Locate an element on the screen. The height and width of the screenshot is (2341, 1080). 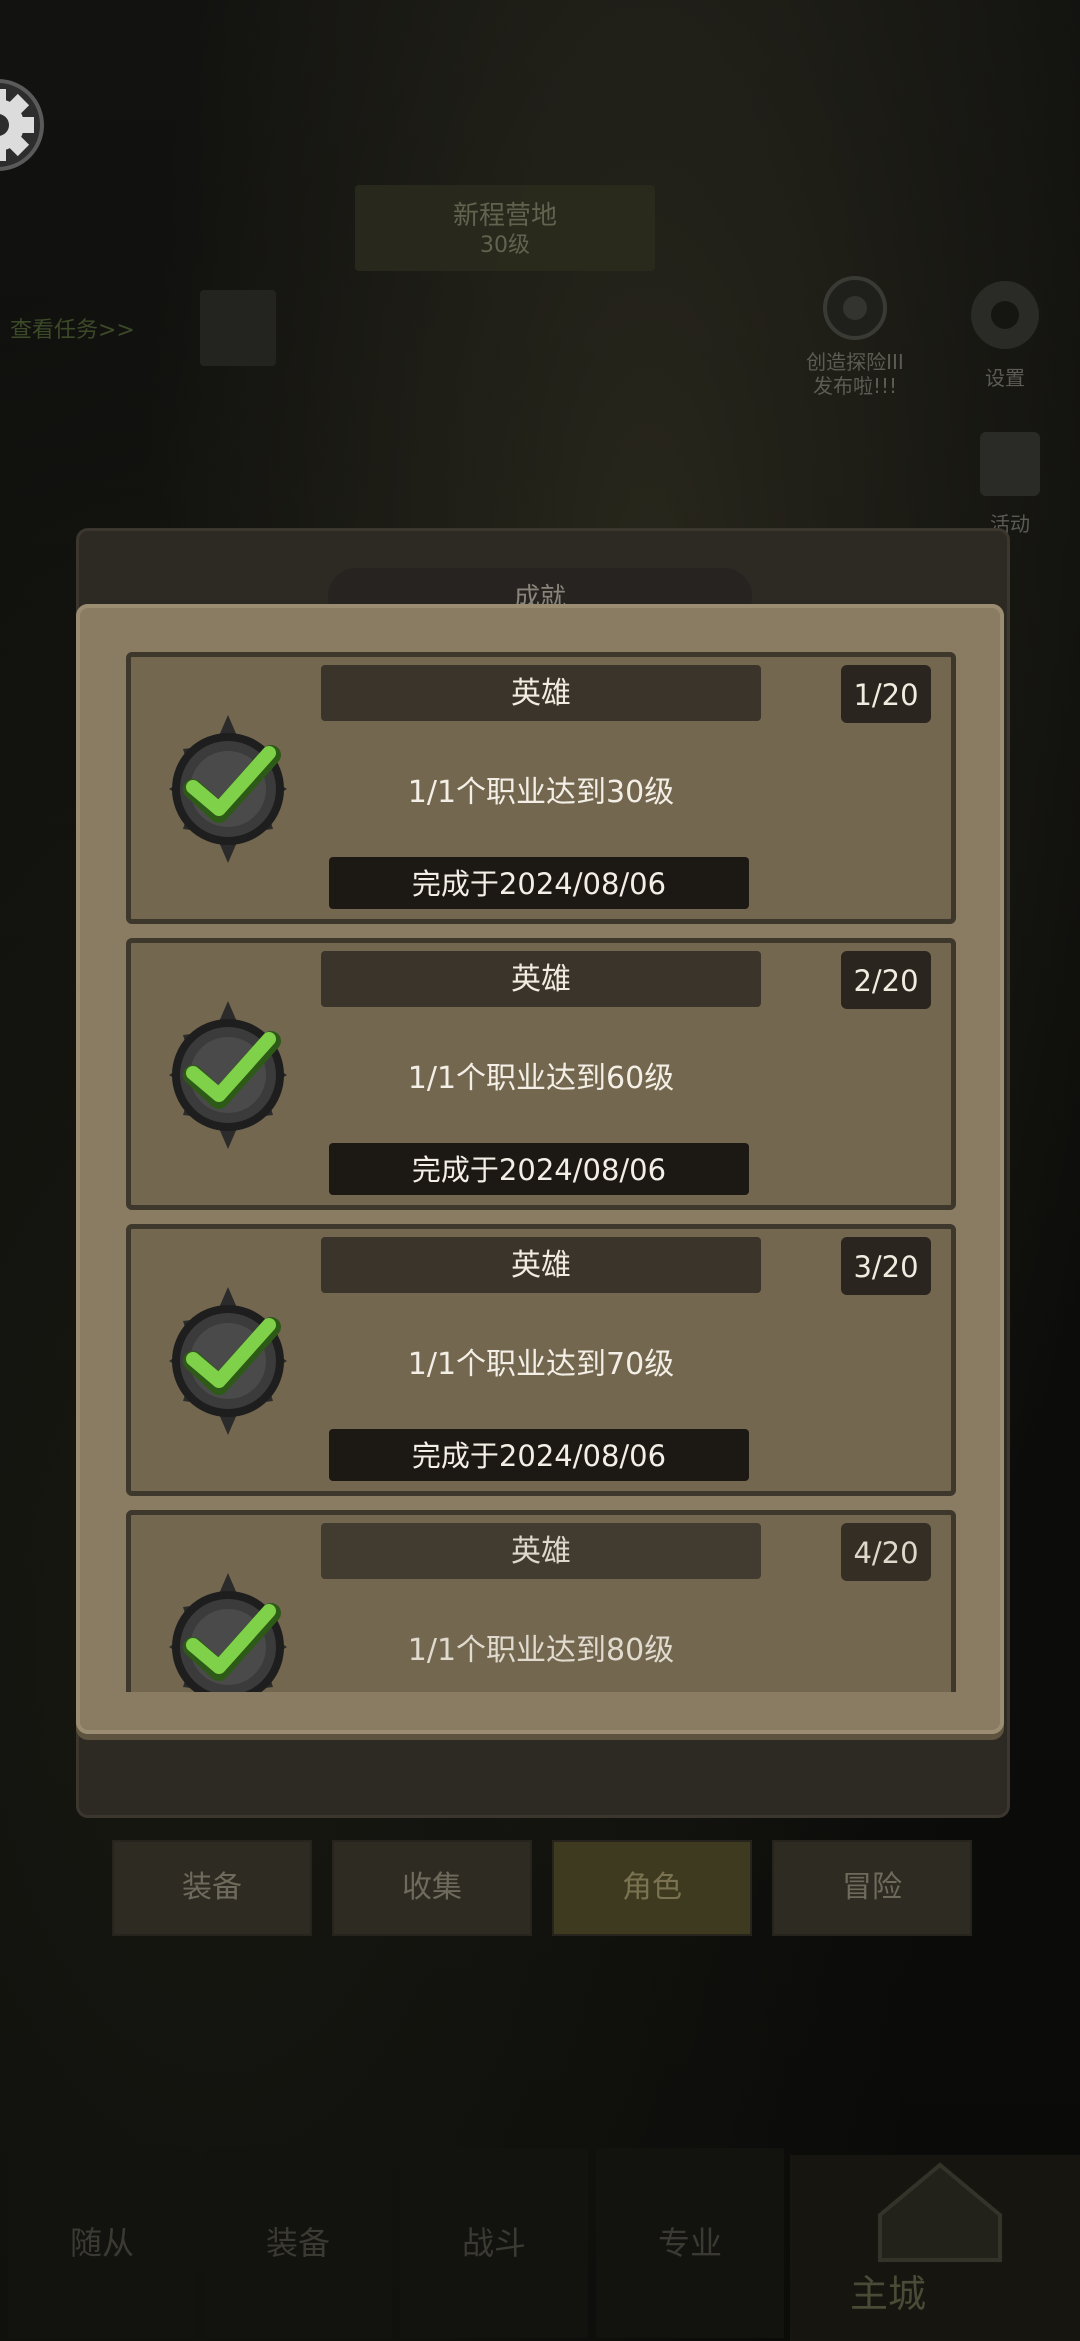
achievement-card: 英雄 2/20 1/1个职业达到60级 完成于2024/08/06 is located at coordinates (541, 1074).